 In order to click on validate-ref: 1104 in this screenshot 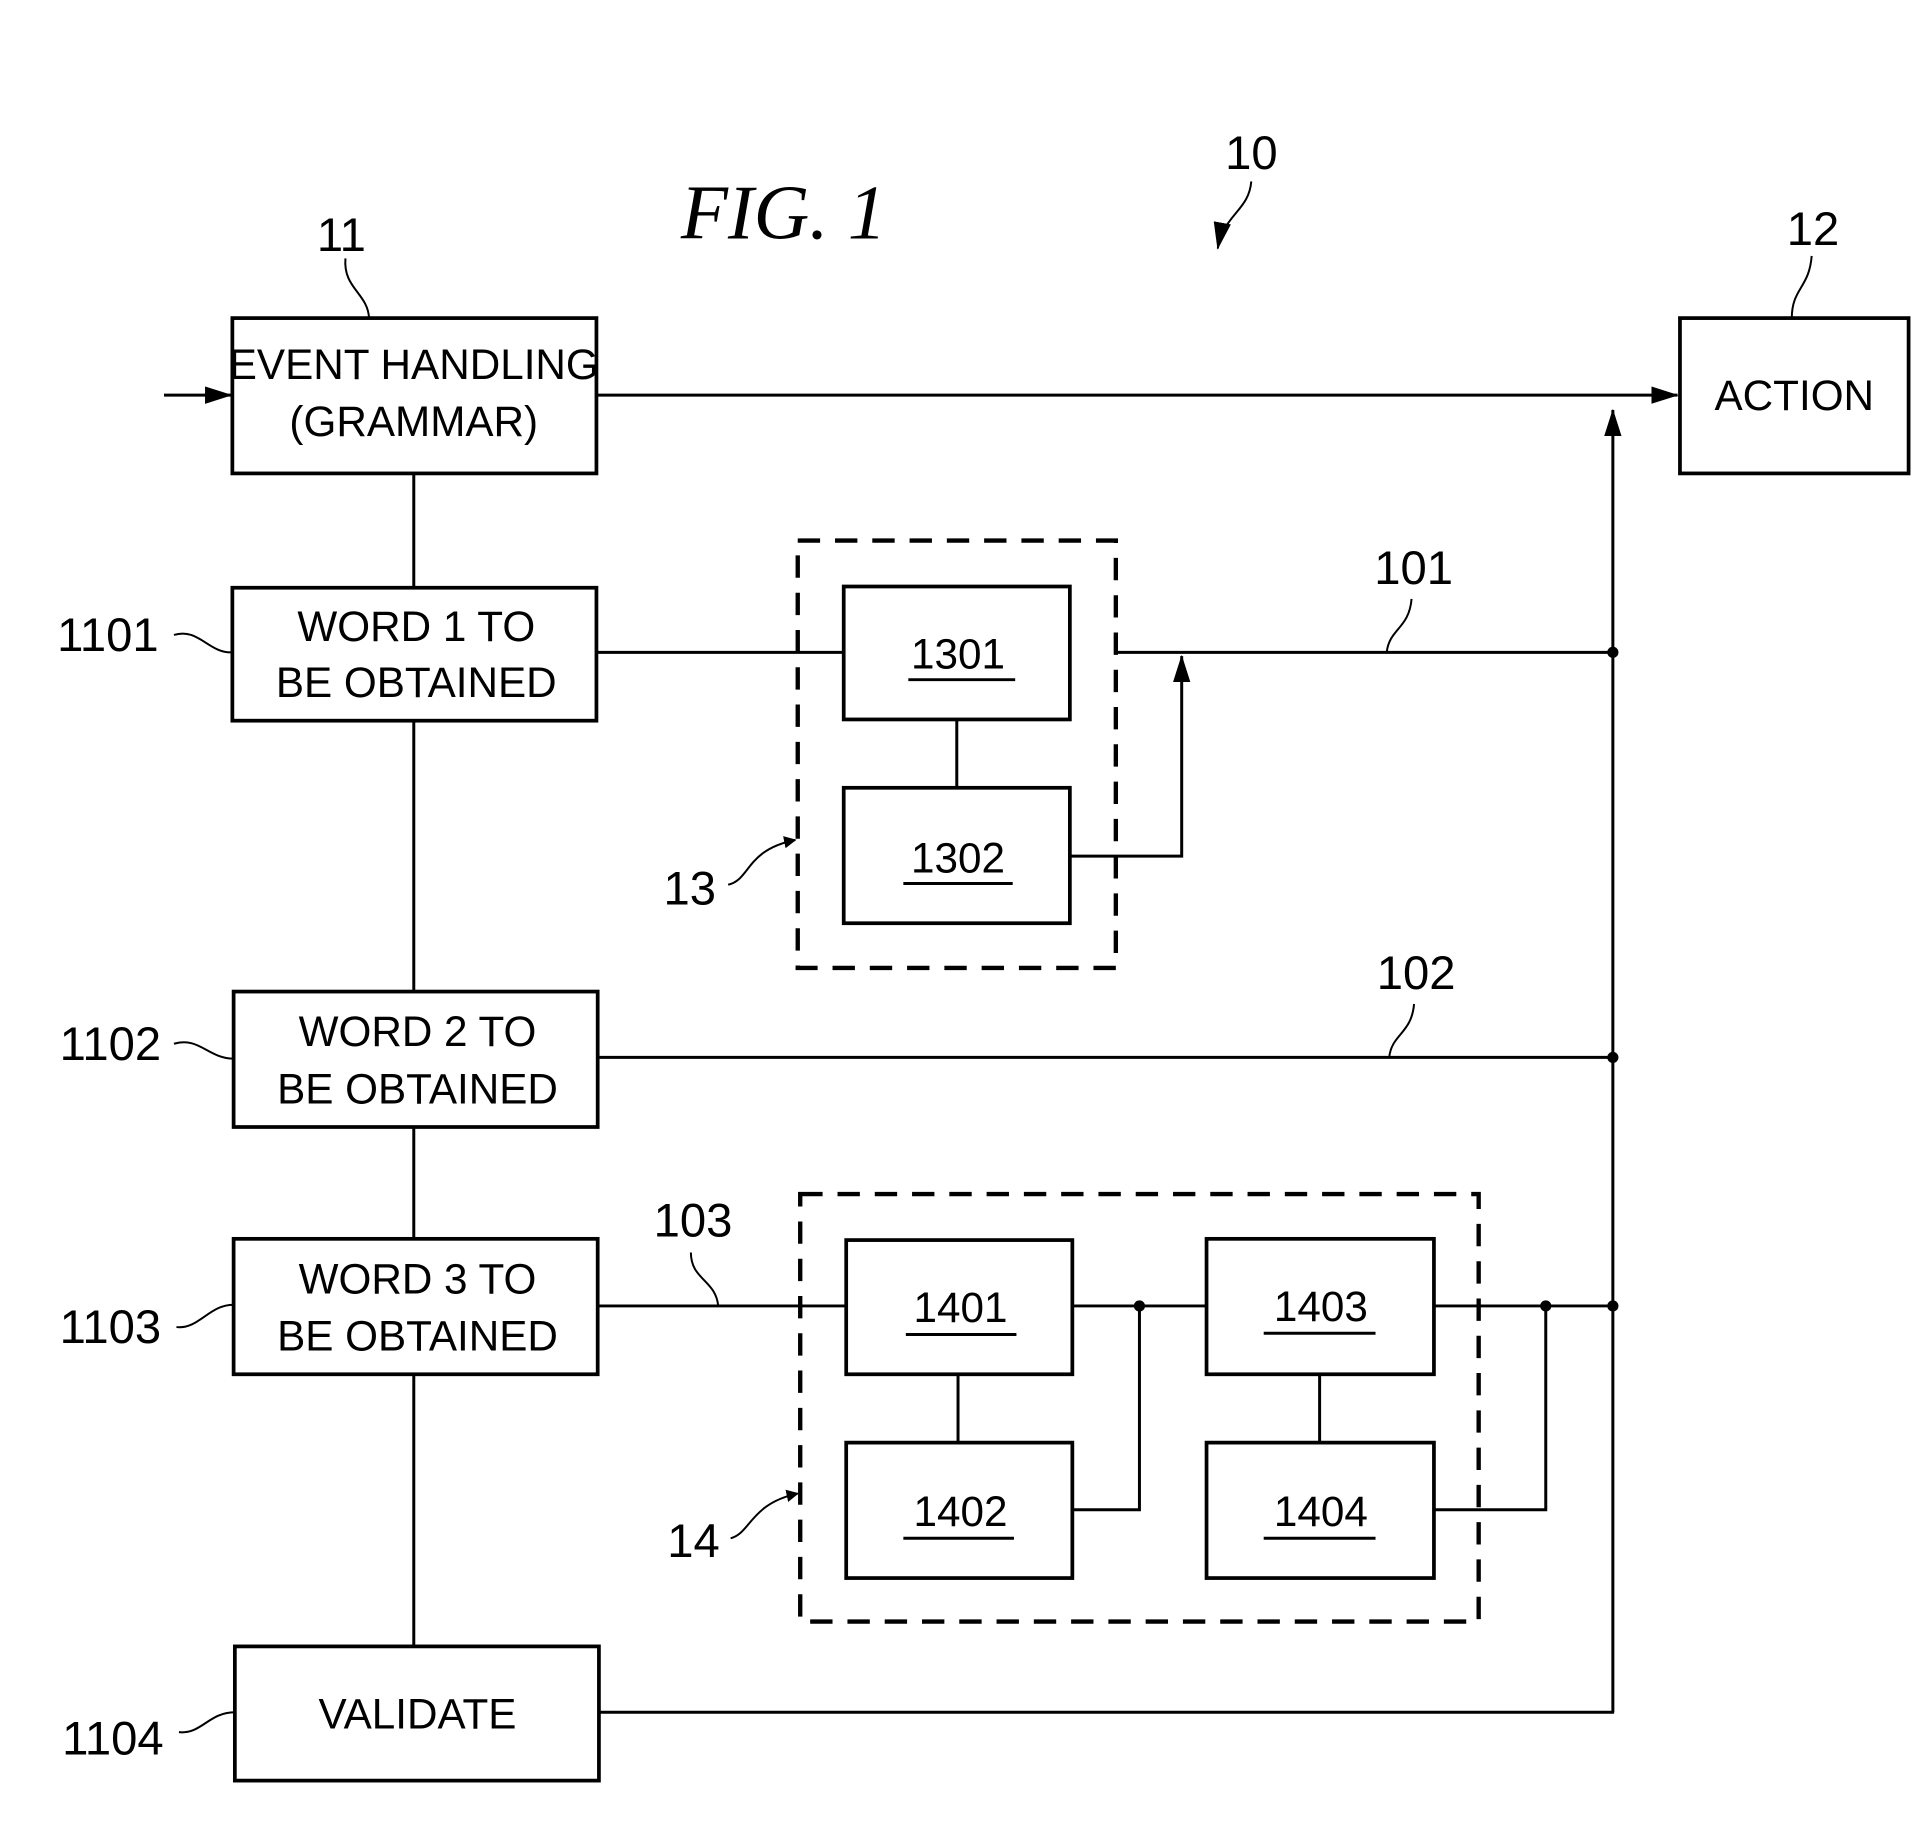, I will do `click(113, 1739)`.